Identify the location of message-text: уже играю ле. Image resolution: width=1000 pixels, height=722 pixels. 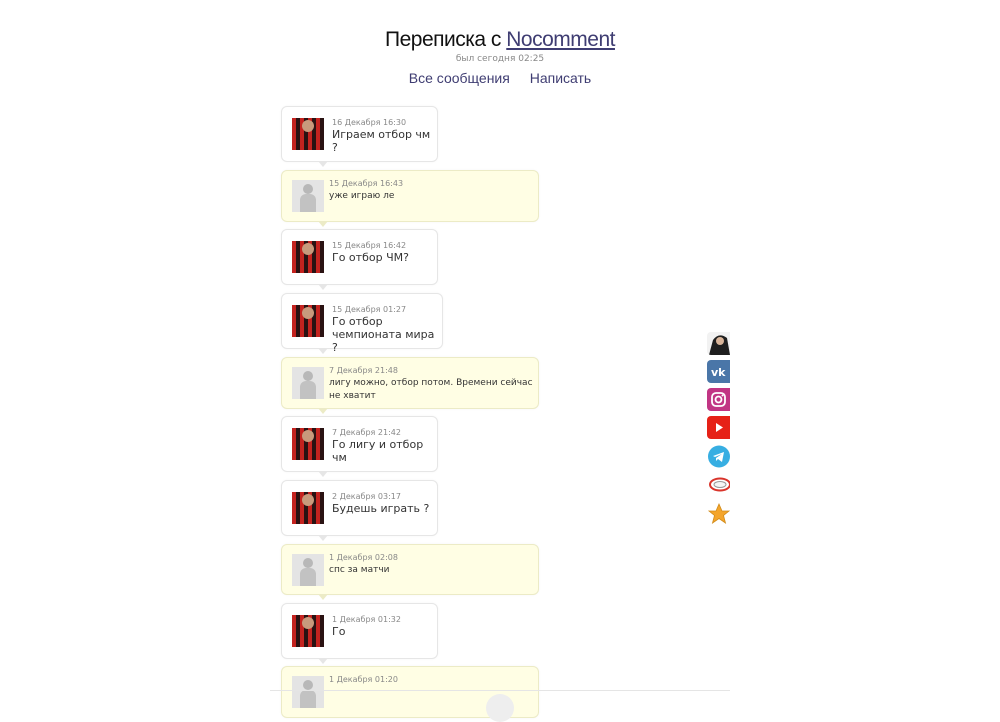
(362, 196).